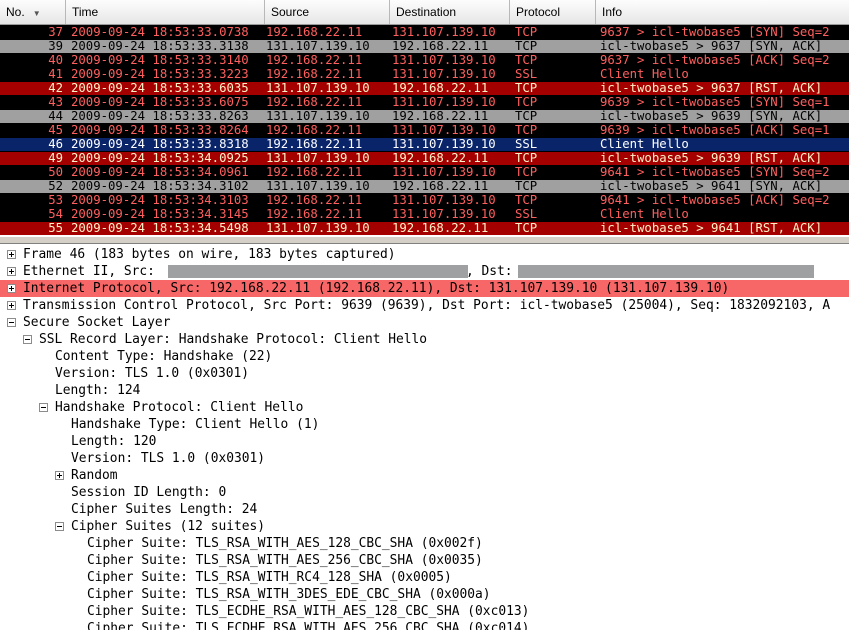 The height and width of the screenshot is (630, 849). I want to click on column-header-source: Source, so click(327, 12).